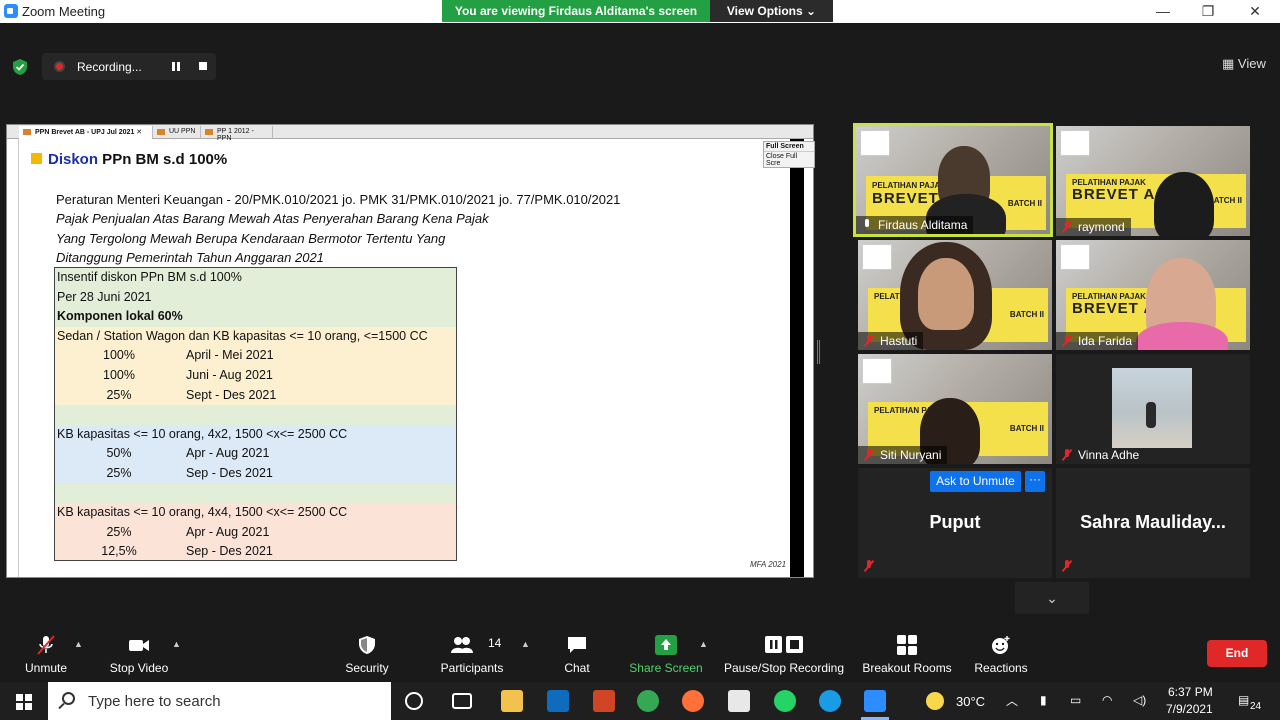 The image size is (1280, 720). I want to click on end-meeting-button: End, so click(1237, 653).